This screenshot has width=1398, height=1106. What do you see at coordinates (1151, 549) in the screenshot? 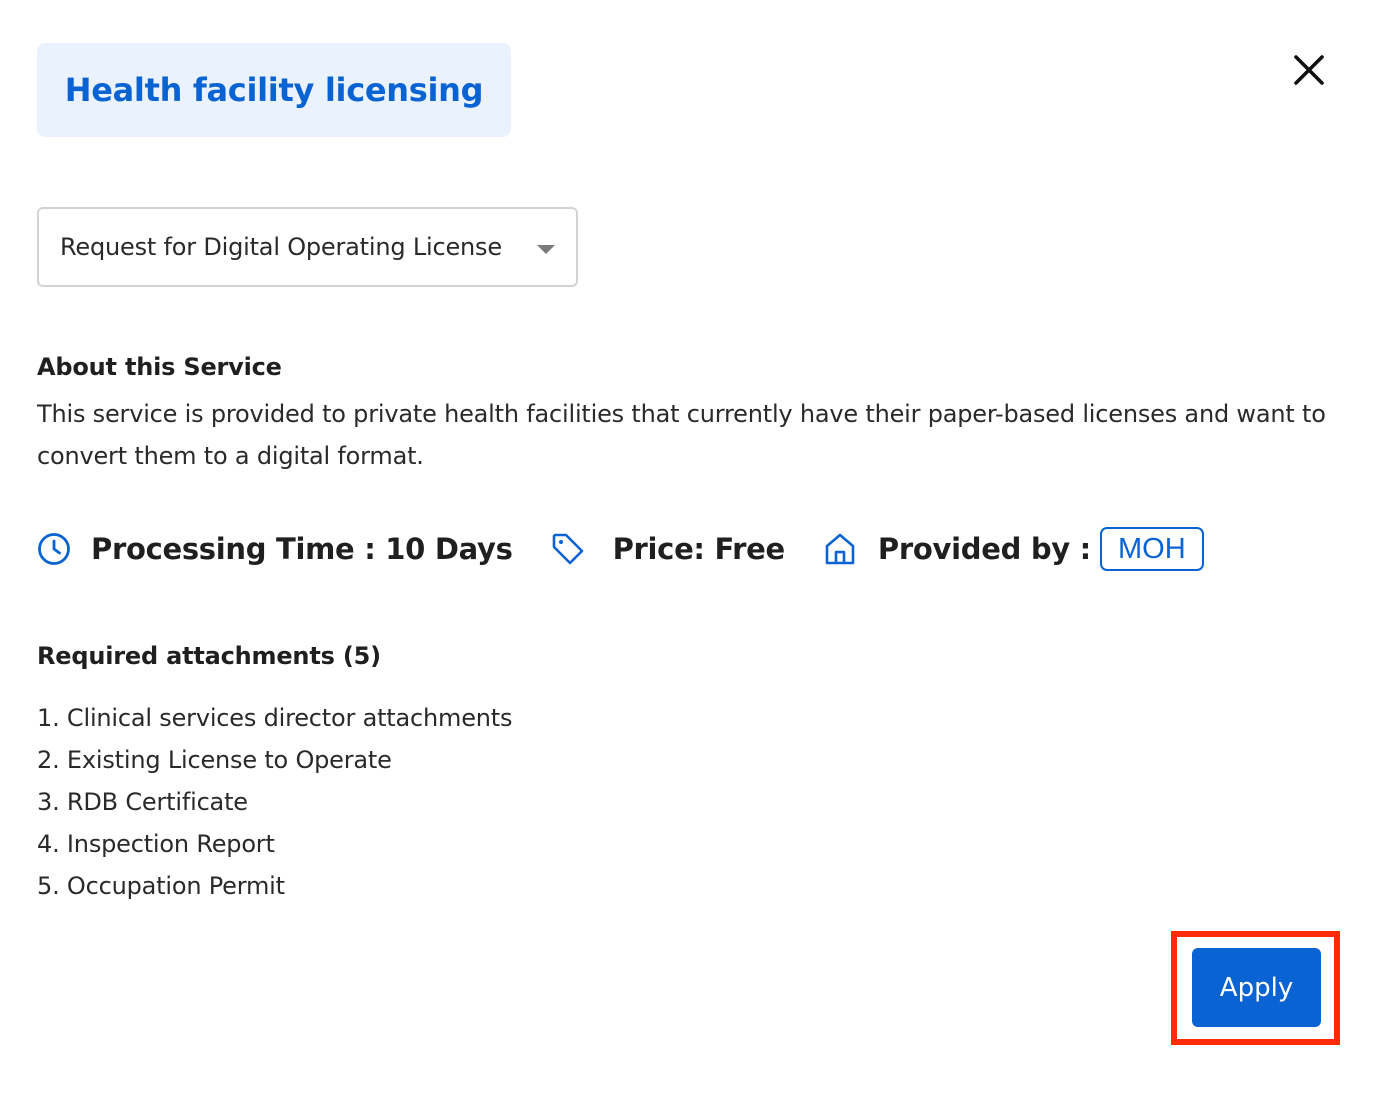
I see `provider-badge: MOH` at bounding box center [1151, 549].